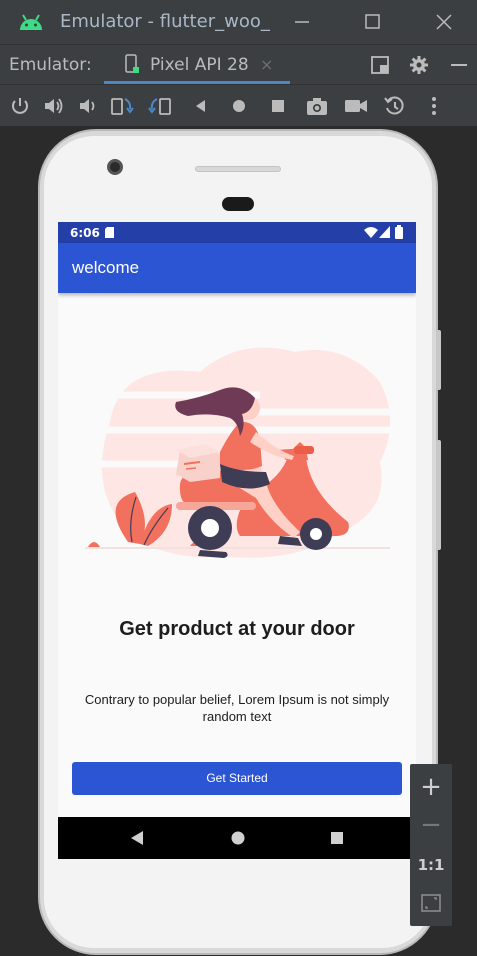 This screenshot has height=956, width=477. Describe the element at coordinates (459, 67) in the screenshot. I see `hide-panel-icon` at that location.